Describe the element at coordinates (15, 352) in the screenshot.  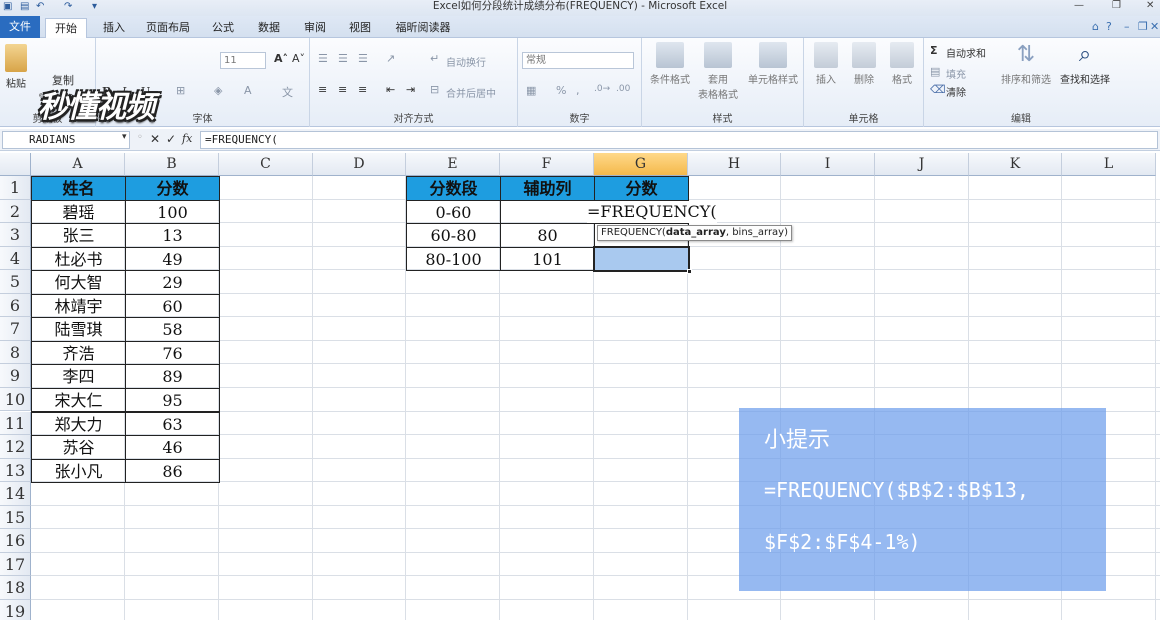
I see `row-header-8: 8` at that location.